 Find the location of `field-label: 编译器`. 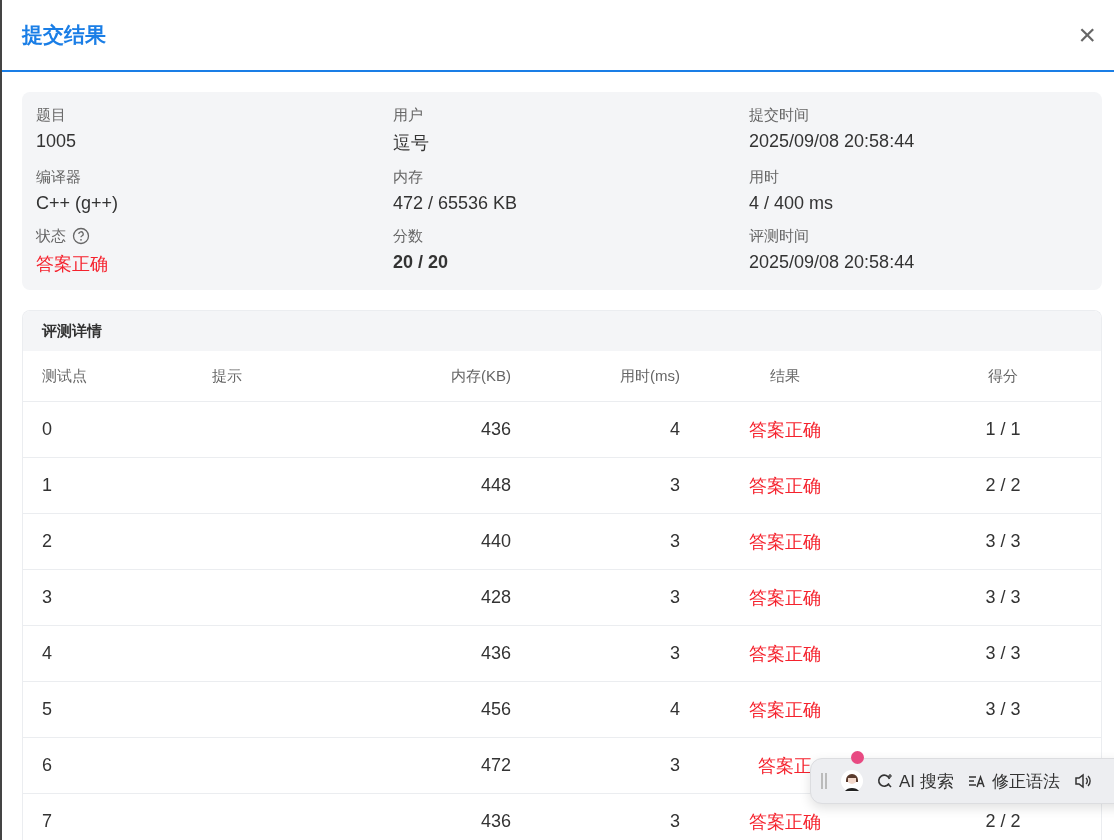

field-label: 编译器 is located at coordinates (58, 177).